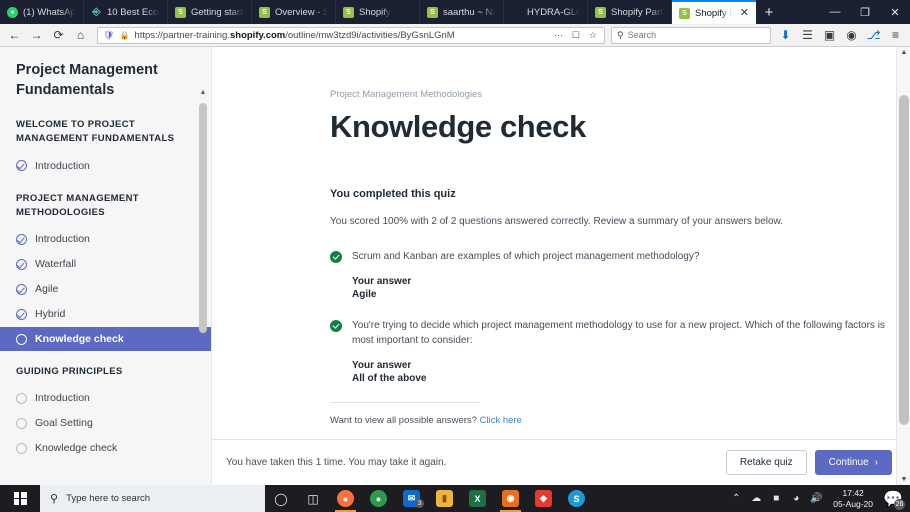 The height and width of the screenshot is (512, 910). I want to click on continue-button: Continue ›, so click(853, 462).